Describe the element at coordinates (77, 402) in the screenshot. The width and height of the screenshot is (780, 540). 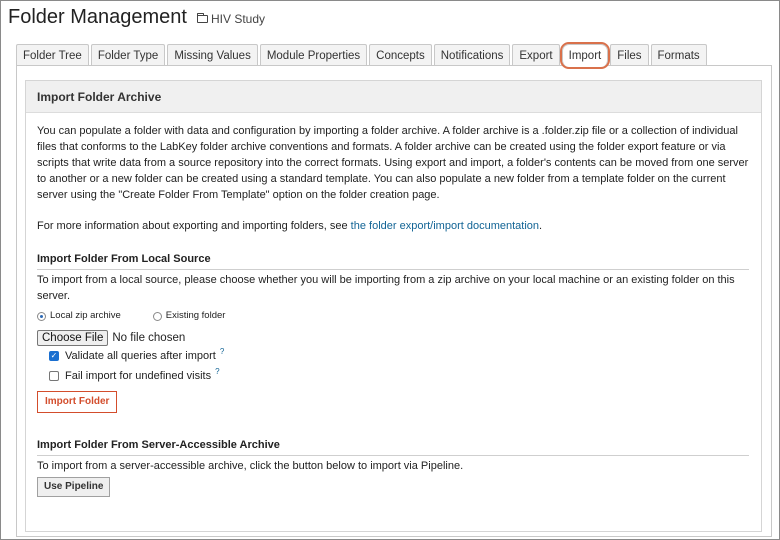
I see `import-folder-button: Import Folder` at that location.